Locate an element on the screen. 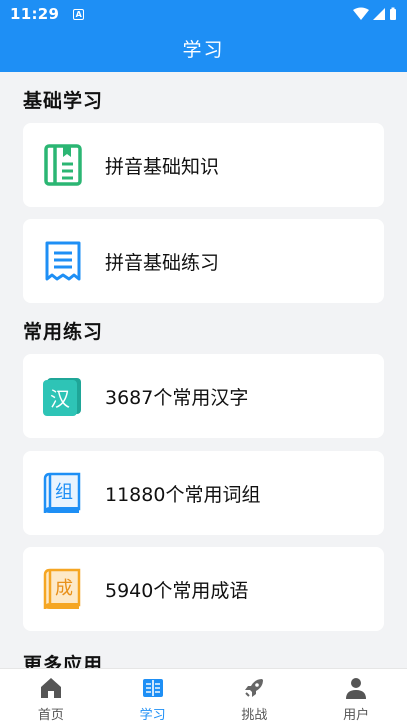 The height and width of the screenshot is (725, 407). tab-label: 首页 is located at coordinates (50, 715).